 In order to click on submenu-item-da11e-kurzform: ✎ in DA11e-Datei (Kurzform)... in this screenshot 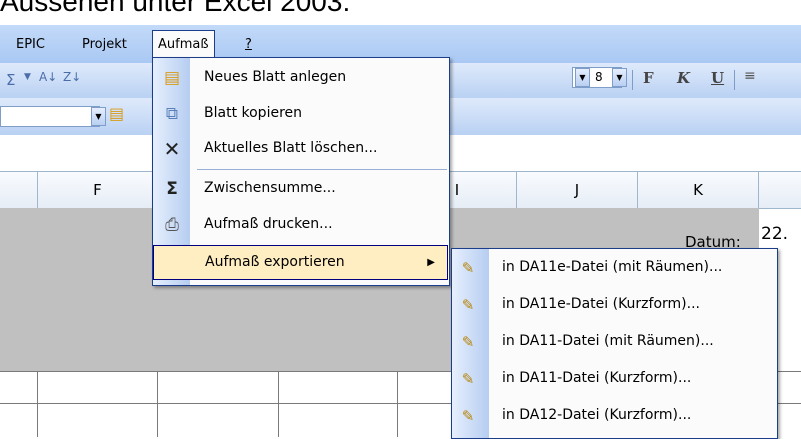, I will do `click(614, 304)`.